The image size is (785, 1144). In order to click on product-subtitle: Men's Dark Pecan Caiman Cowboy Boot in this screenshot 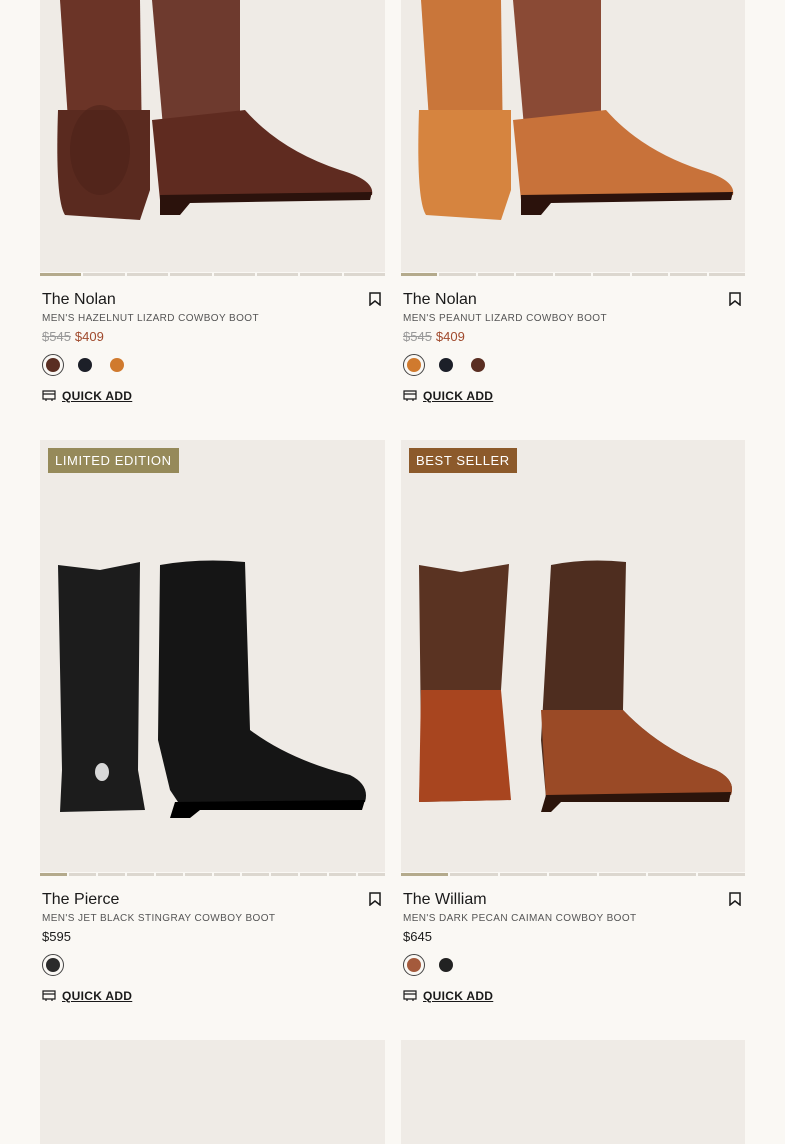, I will do `click(520, 918)`.